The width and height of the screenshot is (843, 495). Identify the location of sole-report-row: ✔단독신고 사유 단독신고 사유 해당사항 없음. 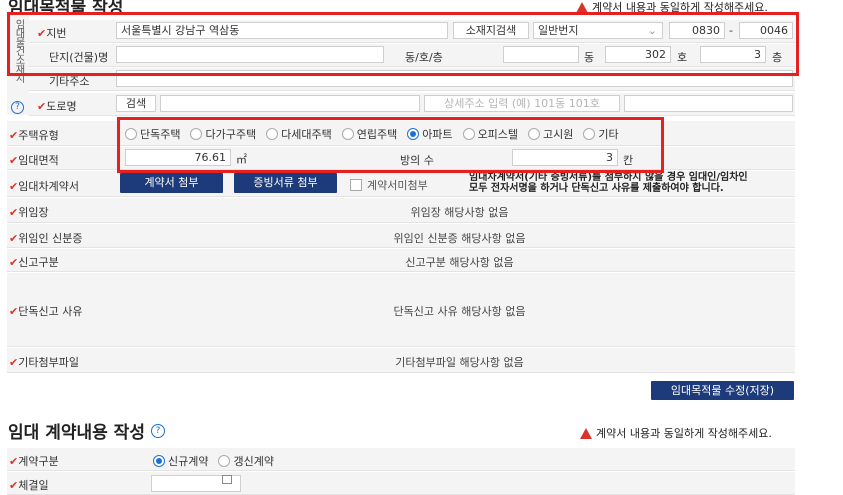
(401, 310).